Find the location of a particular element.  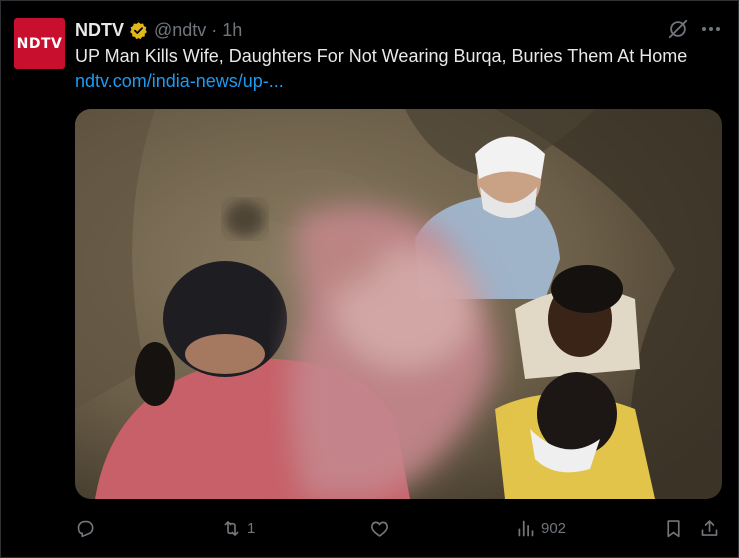

views-button: 902 is located at coordinates (540, 528).